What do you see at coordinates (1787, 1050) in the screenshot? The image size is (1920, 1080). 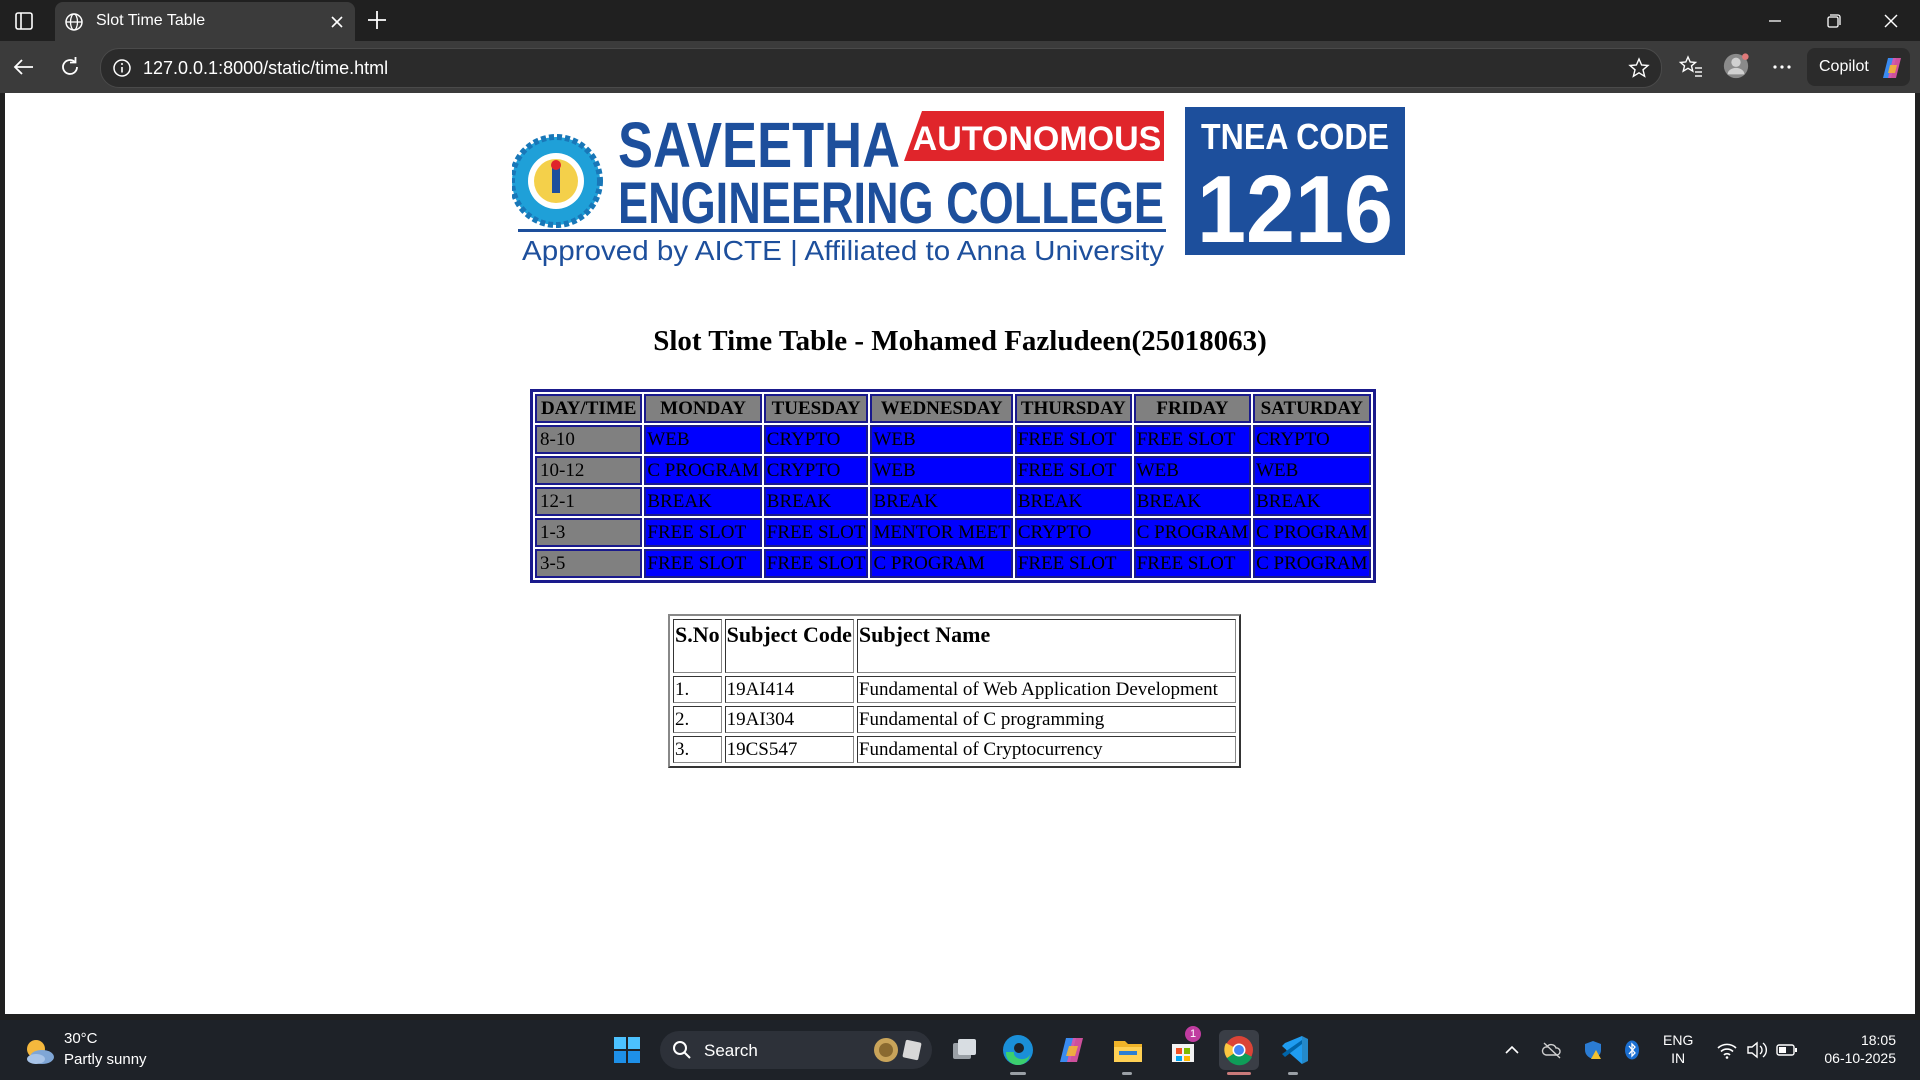 I see `battery-icon` at bounding box center [1787, 1050].